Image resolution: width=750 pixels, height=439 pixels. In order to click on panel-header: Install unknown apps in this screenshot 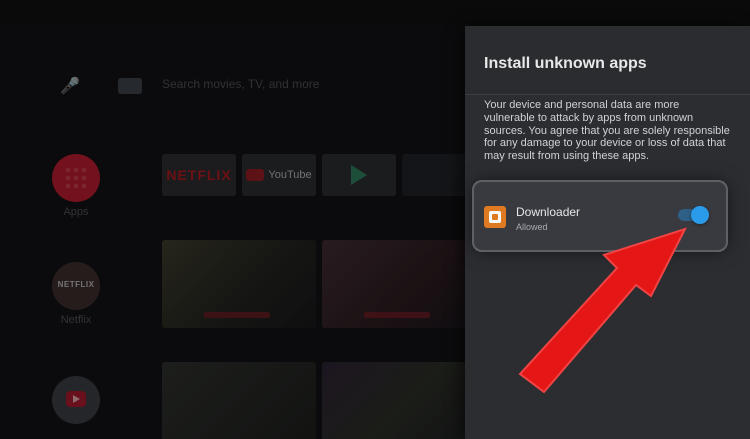, I will do `click(607, 60)`.